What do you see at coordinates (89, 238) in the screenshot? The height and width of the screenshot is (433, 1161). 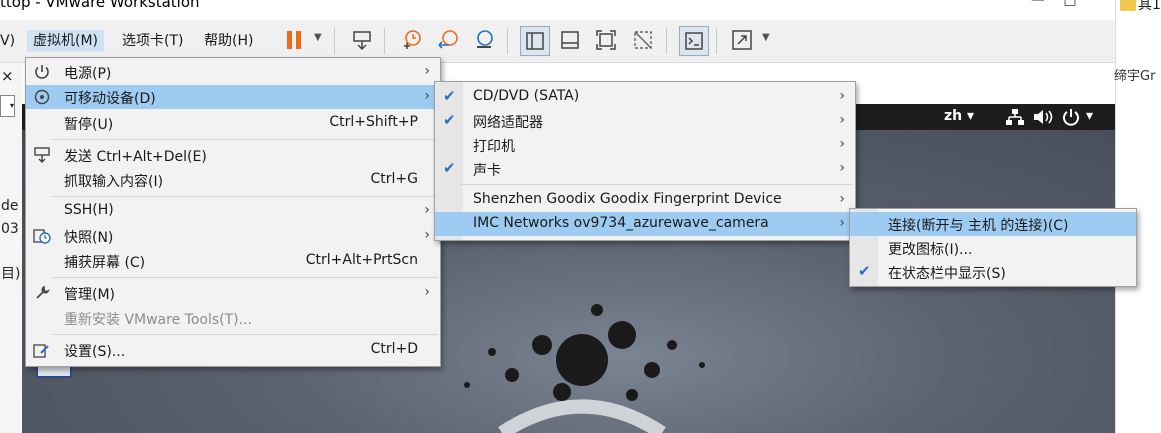 I see `menu-item-label: 快照(N)` at bounding box center [89, 238].